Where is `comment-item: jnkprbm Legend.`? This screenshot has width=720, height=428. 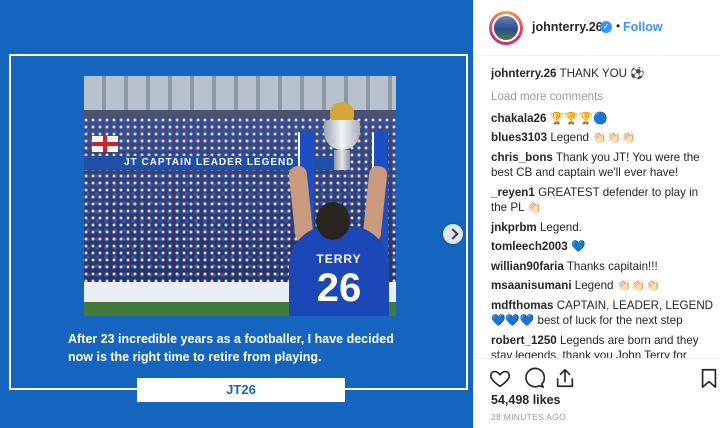
comment-item: jnkprbm Legend. is located at coordinates (603, 228).